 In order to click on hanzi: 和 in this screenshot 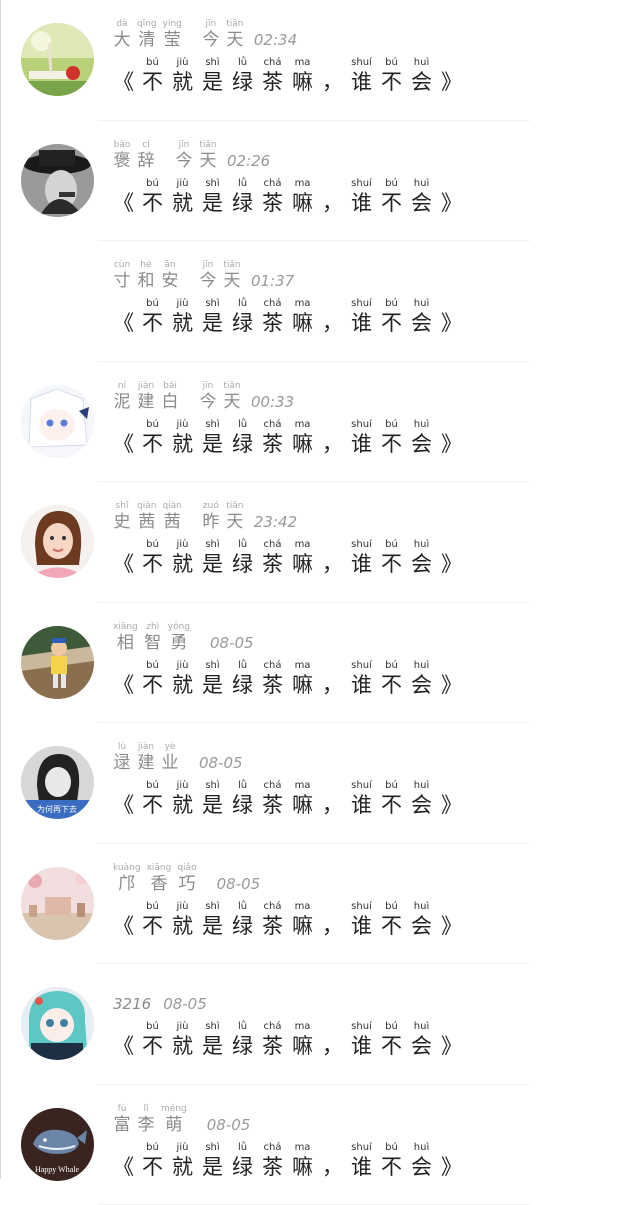, I will do `click(146, 281)`.